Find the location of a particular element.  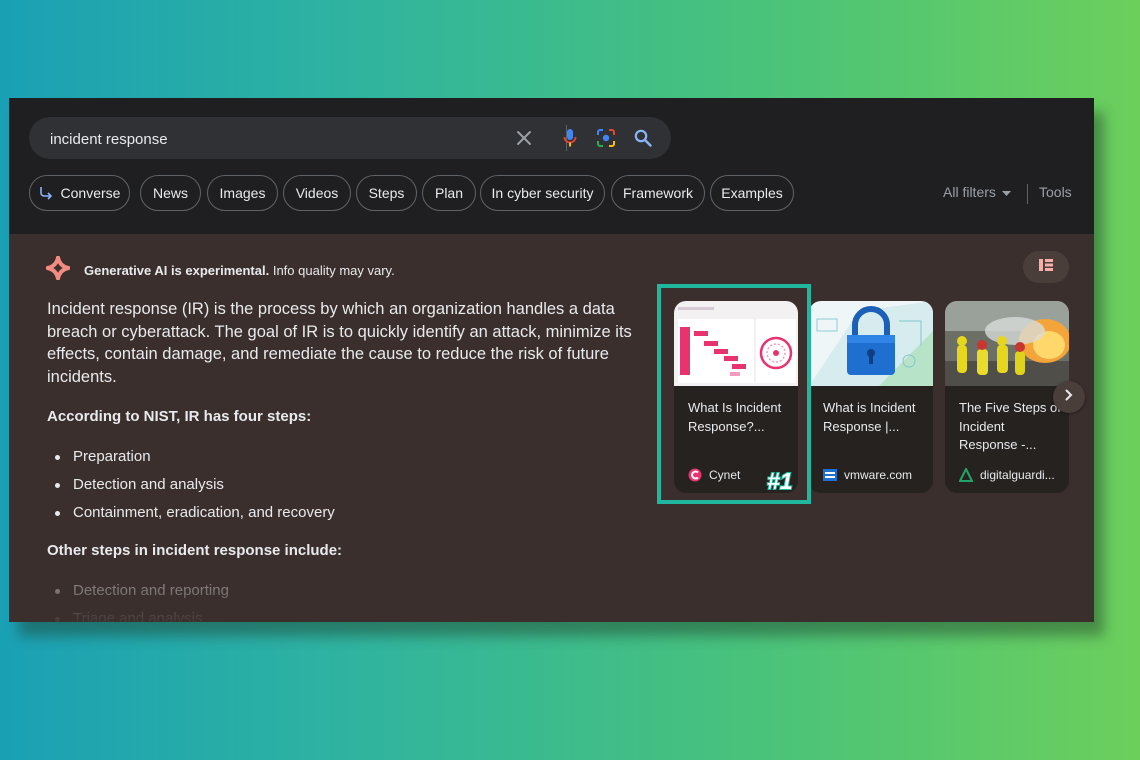

ai-disclaimer-bold: Generative AI is experimental. is located at coordinates (177, 270).